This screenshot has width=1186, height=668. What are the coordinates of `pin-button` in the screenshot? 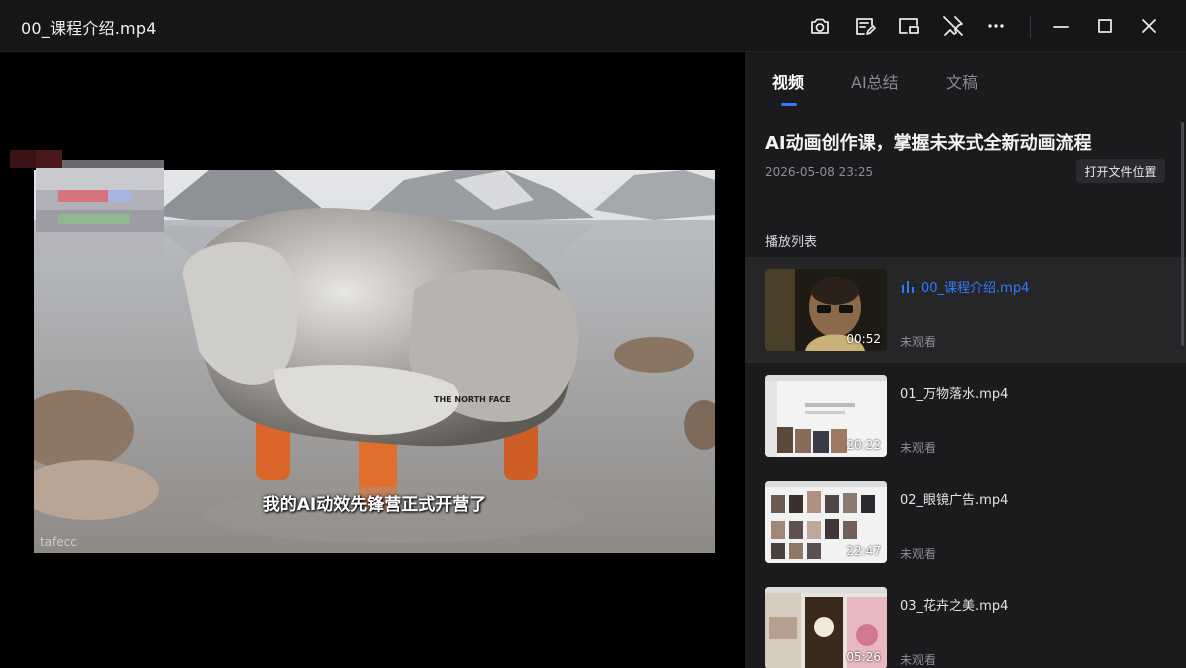 It's located at (953, 26).